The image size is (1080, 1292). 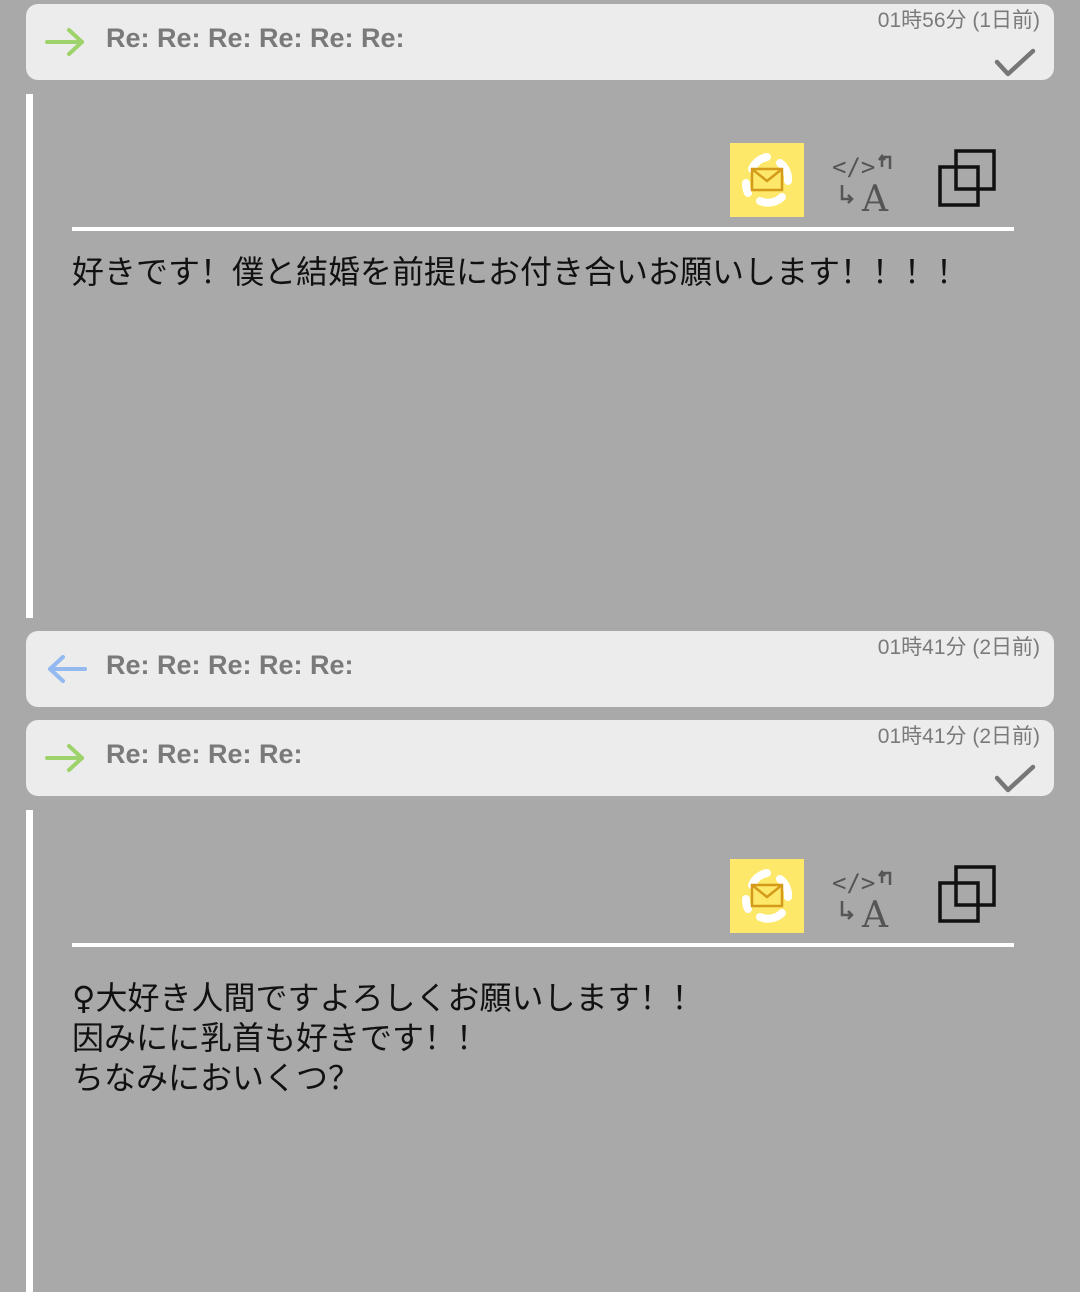 I want to click on message-line: ♀大好き人間ですよろしくお願いします！！, so click(x=388, y=998).